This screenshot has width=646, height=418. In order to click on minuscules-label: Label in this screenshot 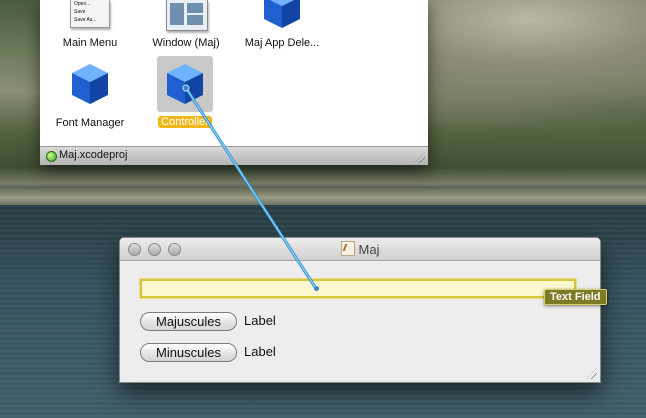, I will do `click(260, 351)`.